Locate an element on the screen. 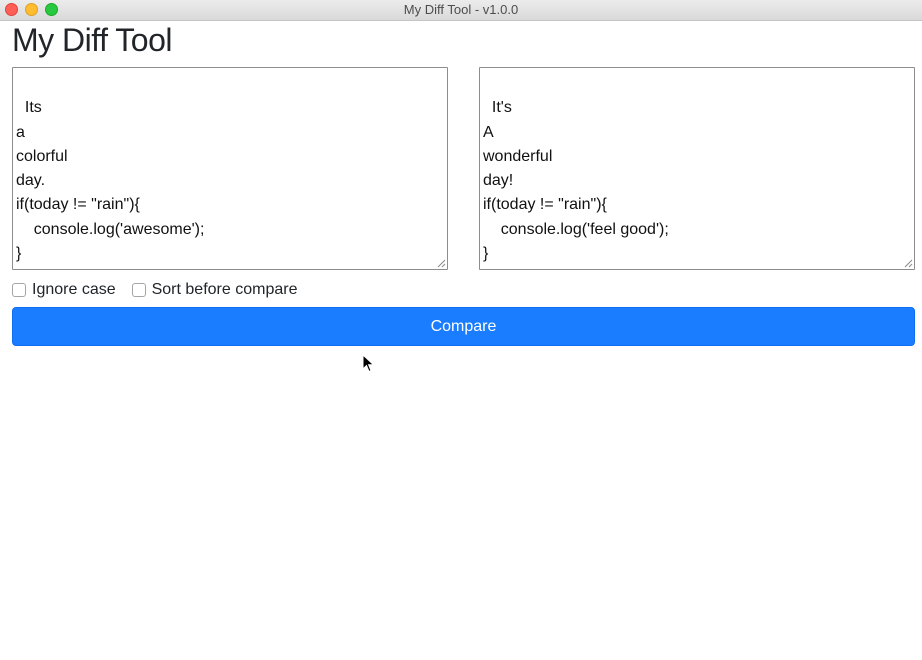  ignore-case-label: Ignore case is located at coordinates (74, 289).